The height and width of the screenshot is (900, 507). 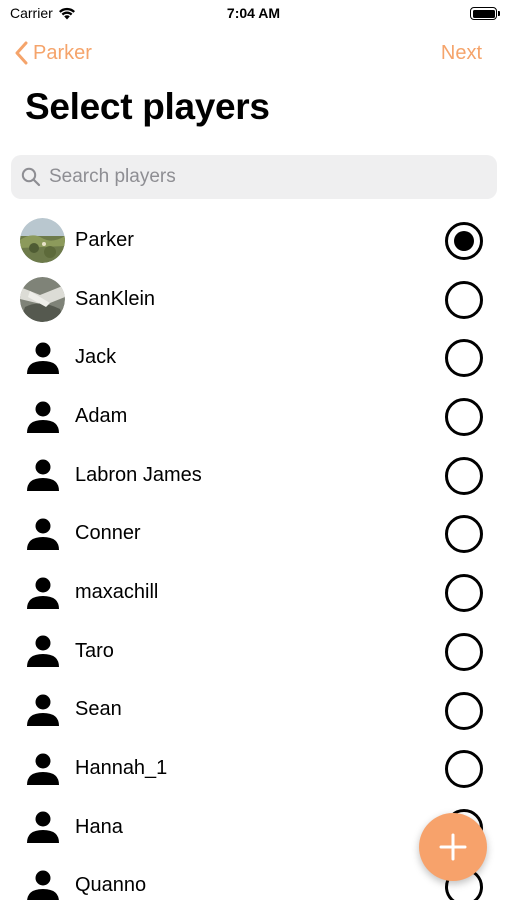 What do you see at coordinates (253, 416) in the screenshot?
I see `player-row: Adam` at bounding box center [253, 416].